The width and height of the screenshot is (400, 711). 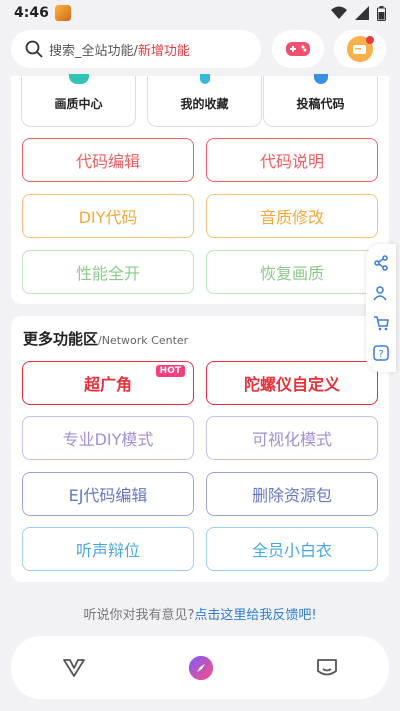 I want to click on sound-quality-button: 音质修改, so click(x=292, y=216).